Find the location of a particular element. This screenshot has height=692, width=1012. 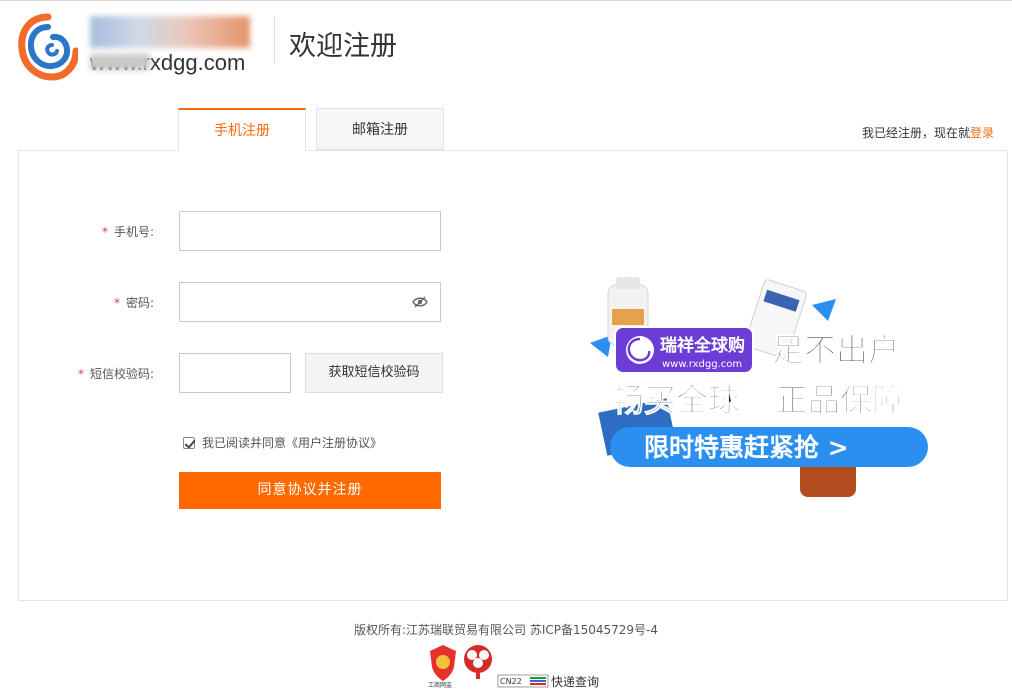

brand-domain-blurred is located at coordinates (120, 62).